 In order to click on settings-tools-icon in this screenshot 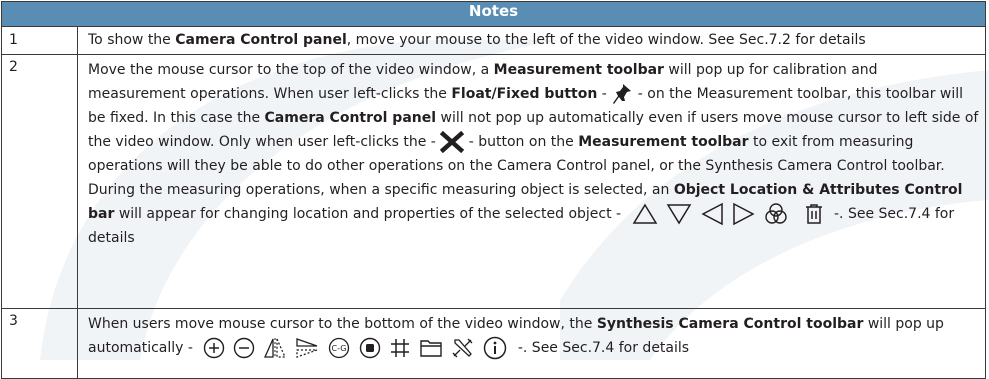, I will do `click(463, 348)`.